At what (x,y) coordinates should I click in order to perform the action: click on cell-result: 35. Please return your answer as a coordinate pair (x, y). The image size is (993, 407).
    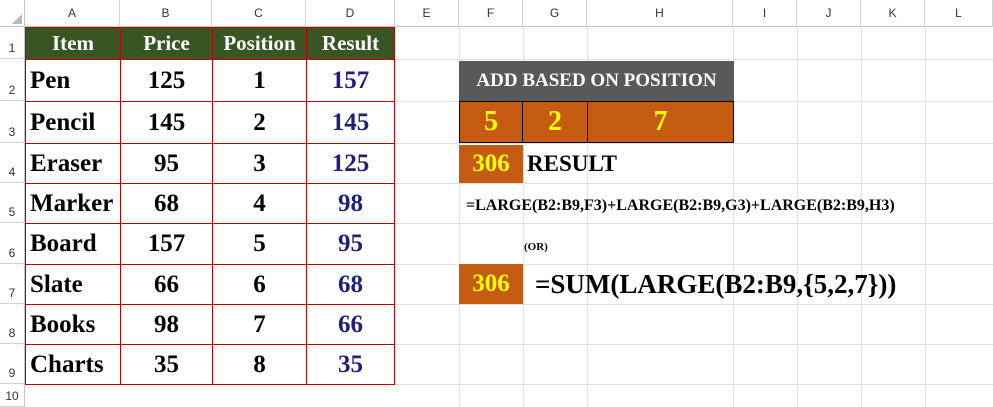
    Looking at the image, I should click on (350, 364).